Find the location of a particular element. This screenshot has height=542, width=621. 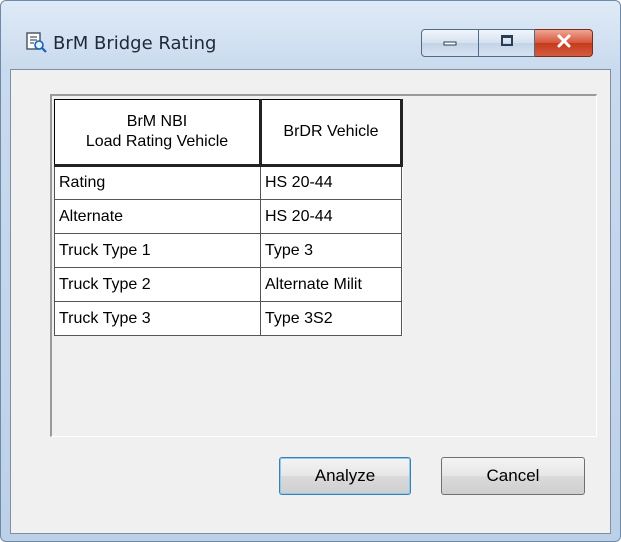

close-button is located at coordinates (564, 43).